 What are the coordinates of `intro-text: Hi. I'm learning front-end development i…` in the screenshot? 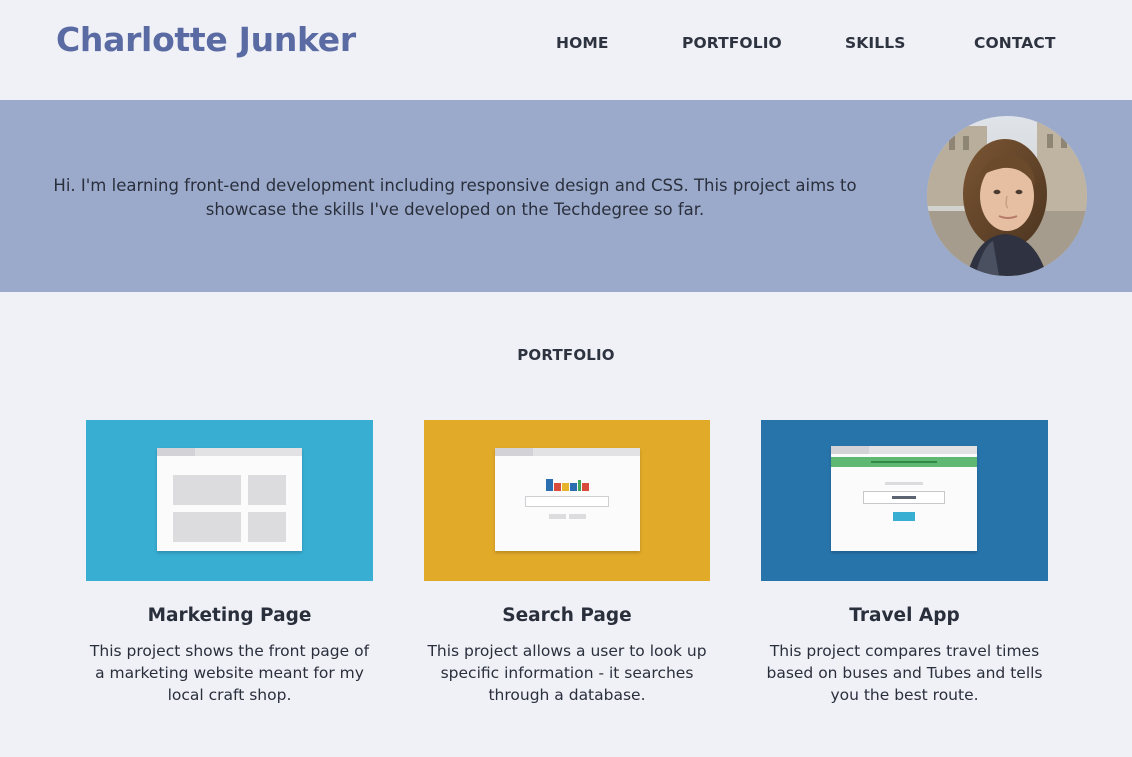 It's located at (455, 197).